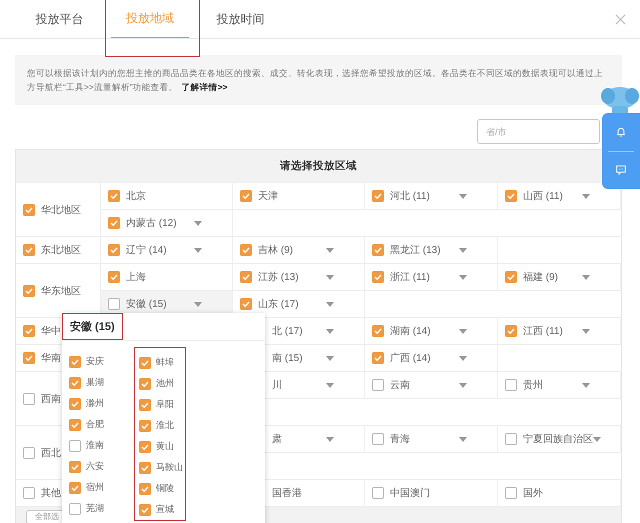  I want to click on tab: 投放平台, so click(59, 19).